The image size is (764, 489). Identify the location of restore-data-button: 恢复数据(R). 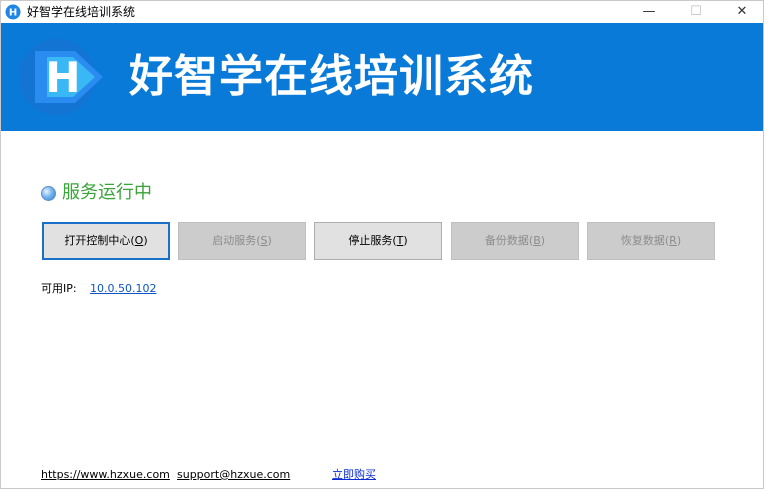
(651, 241).